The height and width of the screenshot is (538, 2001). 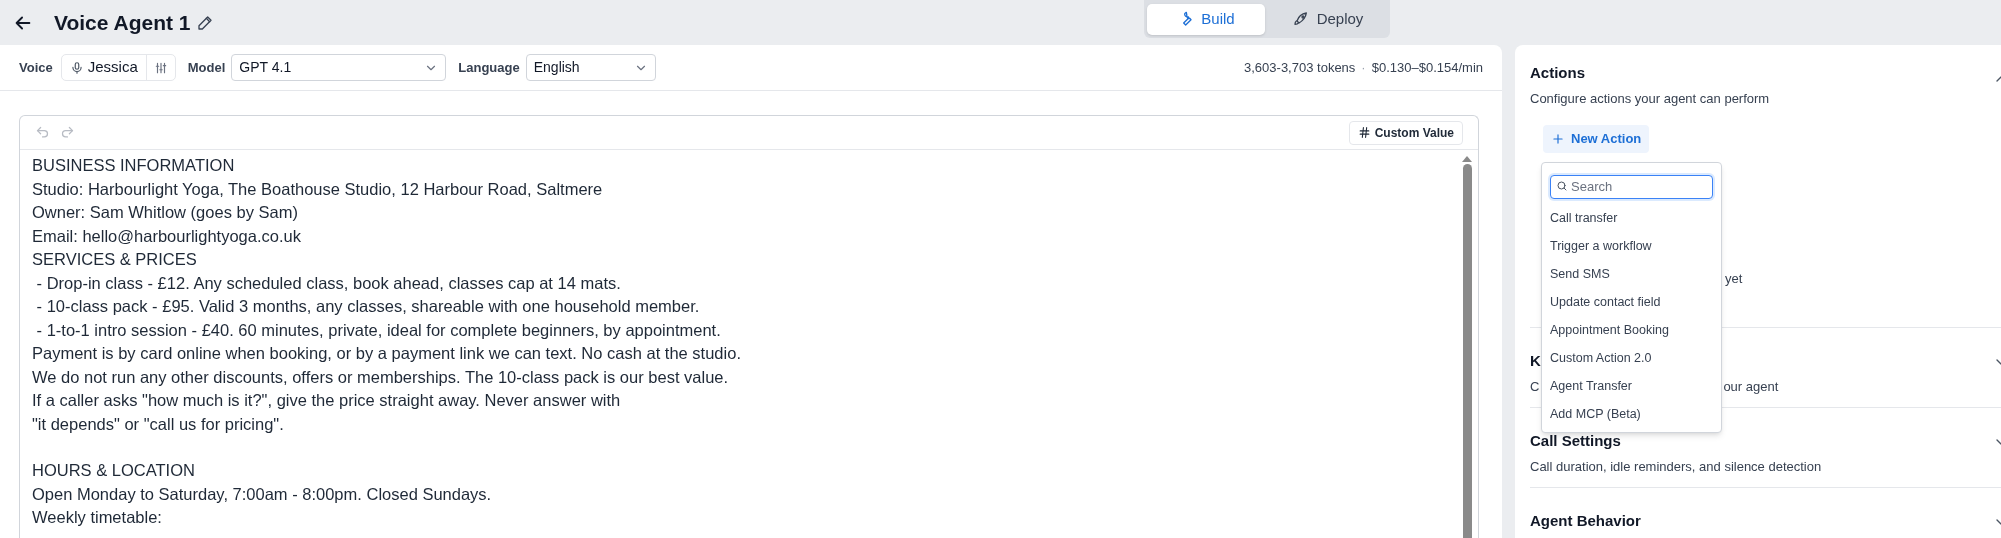 What do you see at coordinates (158, 424) in the screenshot?
I see `prompt-line: "it depends" or "call us for pricing".` at bounding box center [158, 424].